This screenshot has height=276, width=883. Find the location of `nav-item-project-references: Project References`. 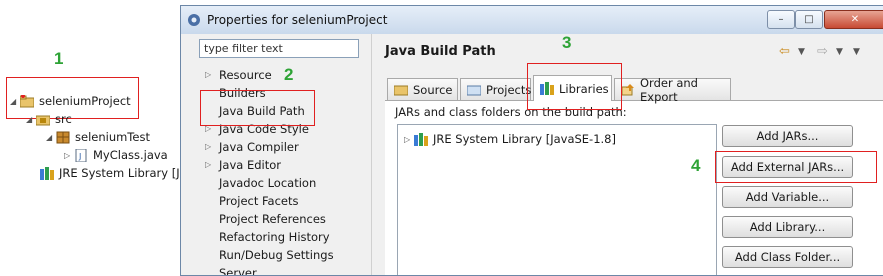

nav-item-project-references: Project References is located at coordinates (272, 219).